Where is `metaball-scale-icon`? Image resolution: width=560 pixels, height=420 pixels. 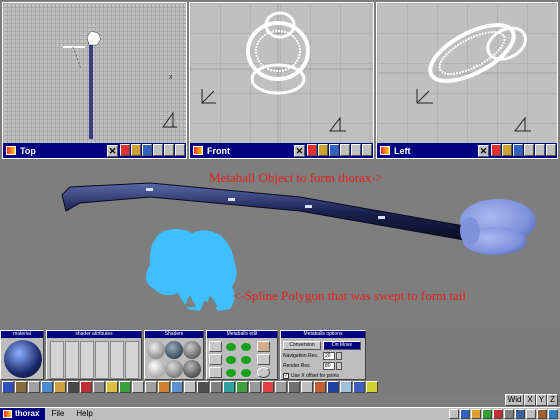 metaball-scale-icon is located at coordinates (263, 359).